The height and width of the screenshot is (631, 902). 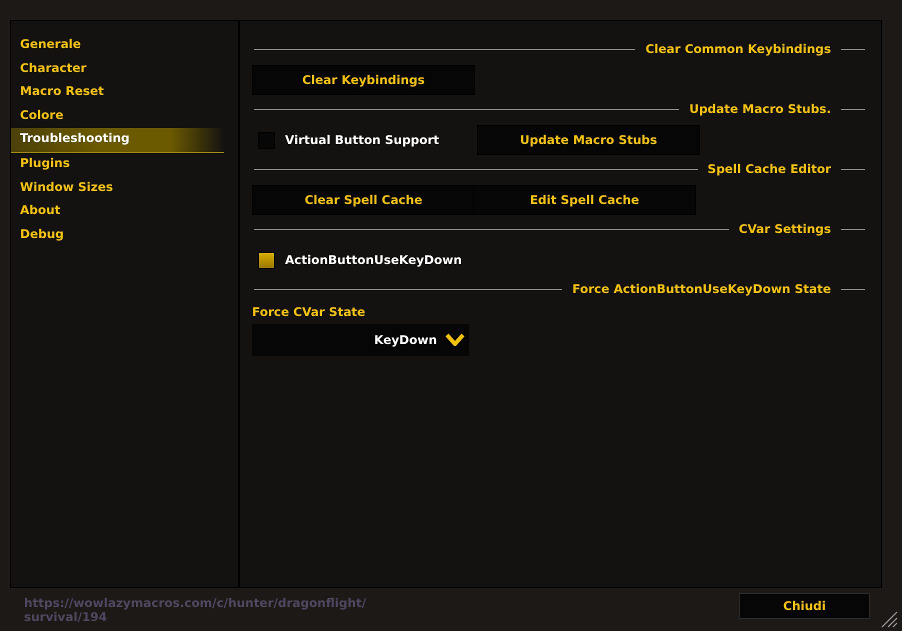 What do you see at coordinates (117, 93) in the screenshot?
I see `sidebar-item: Macro Reset` at bounding box center [117, 93].